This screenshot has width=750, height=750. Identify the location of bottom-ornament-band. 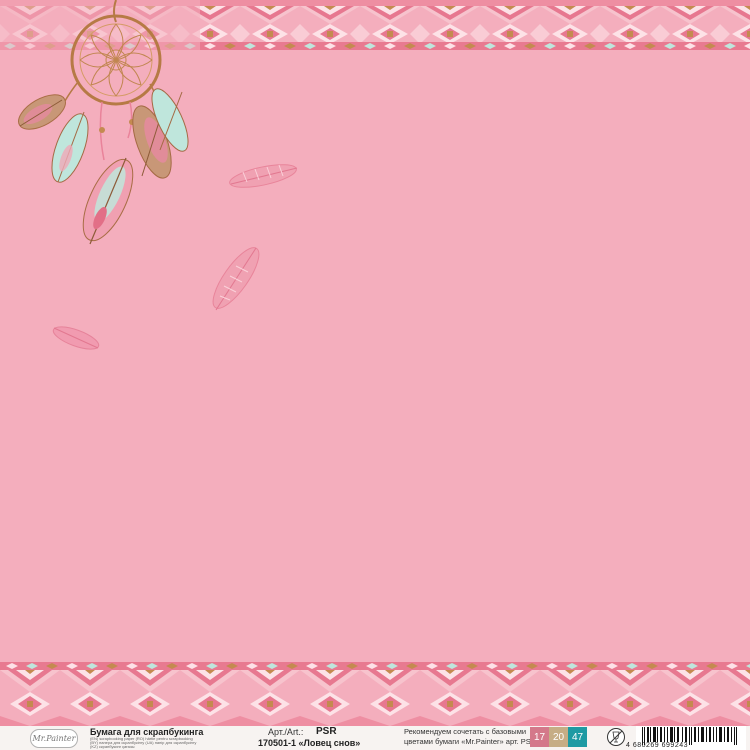
(375, 694).